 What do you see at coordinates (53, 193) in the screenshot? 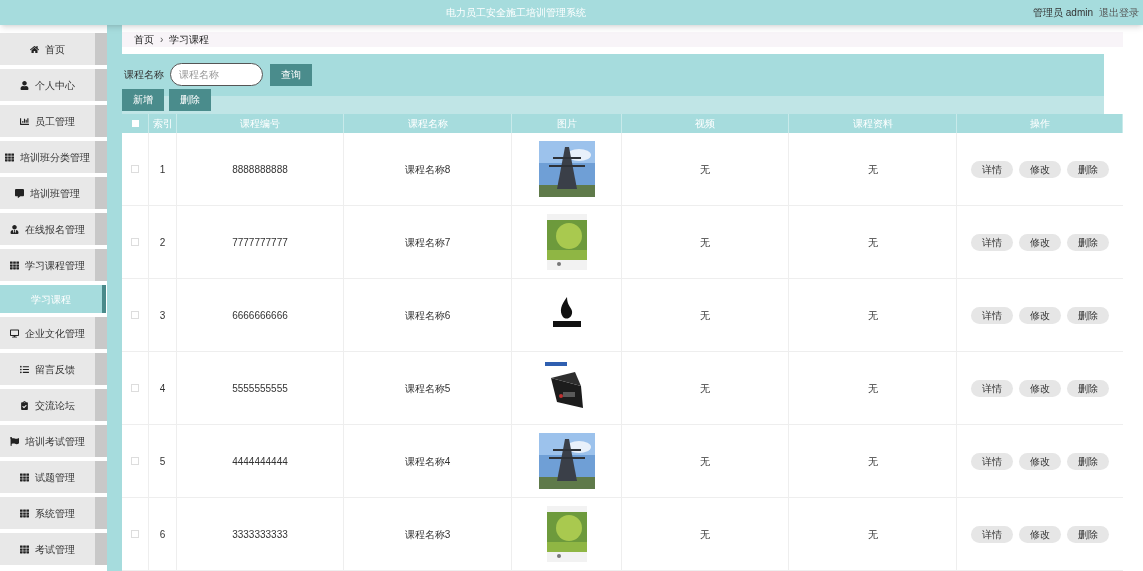
I see `sidebar-item: 培训班管理` at bounding box center [53, 193].